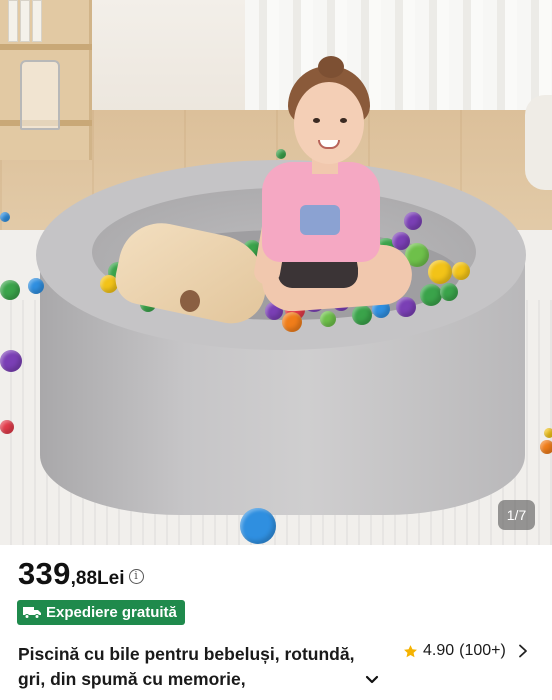 This screenshot has width=552, height=700. What do you see at coordinates (44, 573) in the screenshot?
I see `price-integer: 339` at bounding box center [44, 573].